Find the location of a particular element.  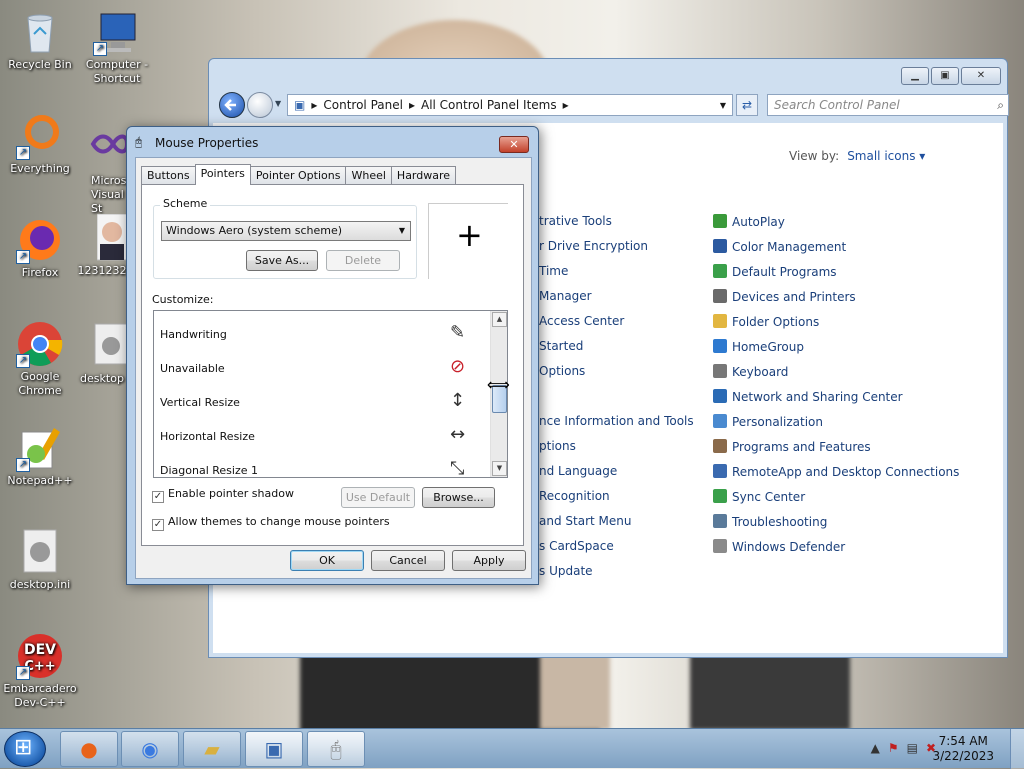

close-button: ✕ is located at coordinates (981, 76).